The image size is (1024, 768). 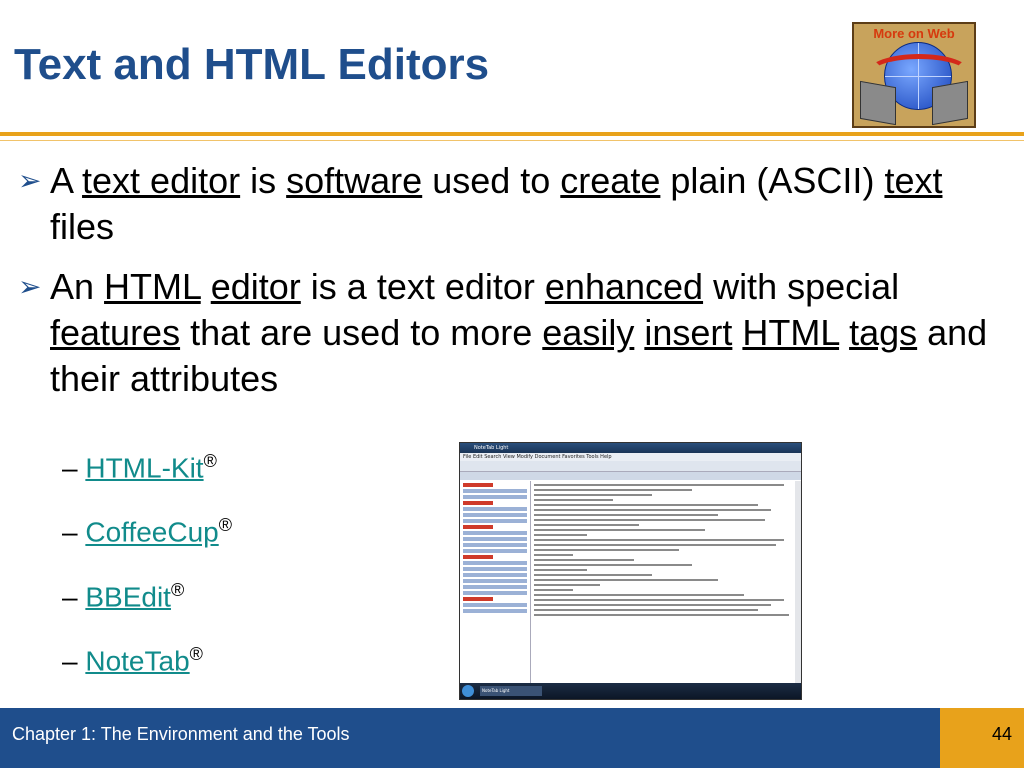 What do you see at coordinates (1001, 734) in the screenshot?
I see `page-number: 44` at bounding box center [1001, 734].